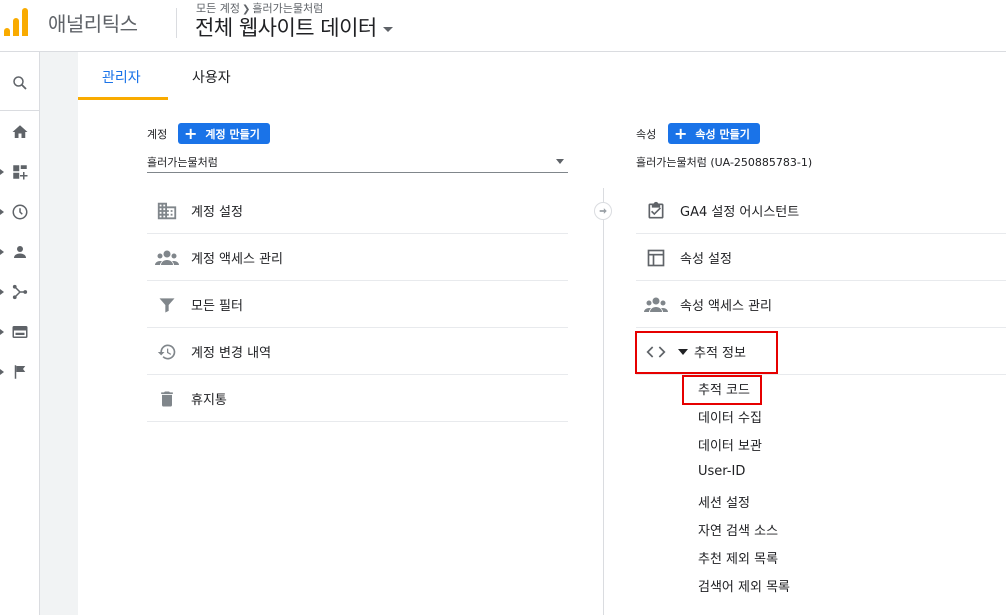 Image resolution: width=1006 pixels, height=615 pixels. I want to click on behavior-icon, so click(20, 332).